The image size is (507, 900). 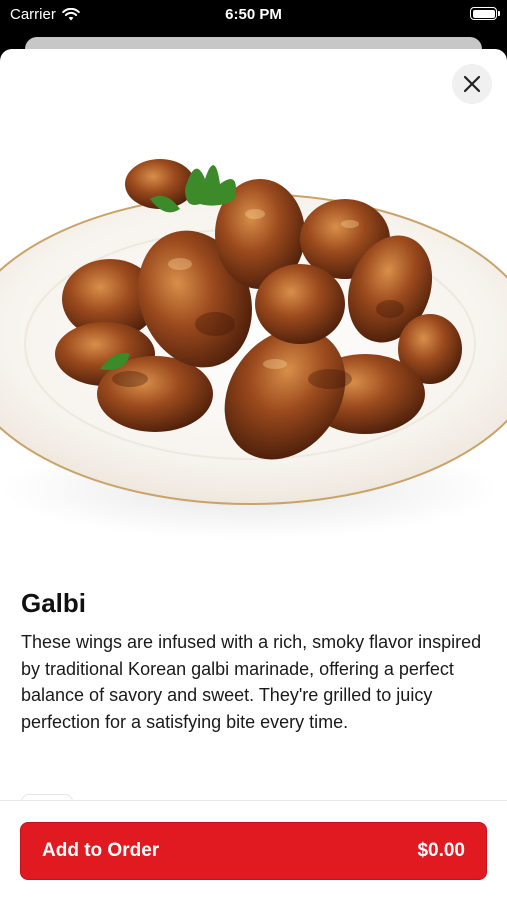 I want to click on status-bar: Carrier 6:50 PM, so click(x=253, y=15).